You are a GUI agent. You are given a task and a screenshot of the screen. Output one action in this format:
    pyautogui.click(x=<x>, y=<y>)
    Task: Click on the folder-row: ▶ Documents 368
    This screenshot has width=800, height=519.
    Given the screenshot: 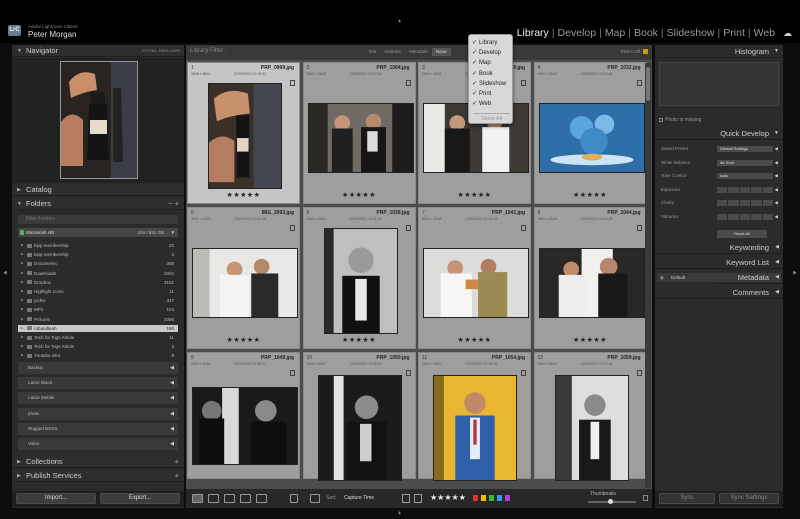 What is the action you would take?
    pyautogui.click(x=98, y=263)
    